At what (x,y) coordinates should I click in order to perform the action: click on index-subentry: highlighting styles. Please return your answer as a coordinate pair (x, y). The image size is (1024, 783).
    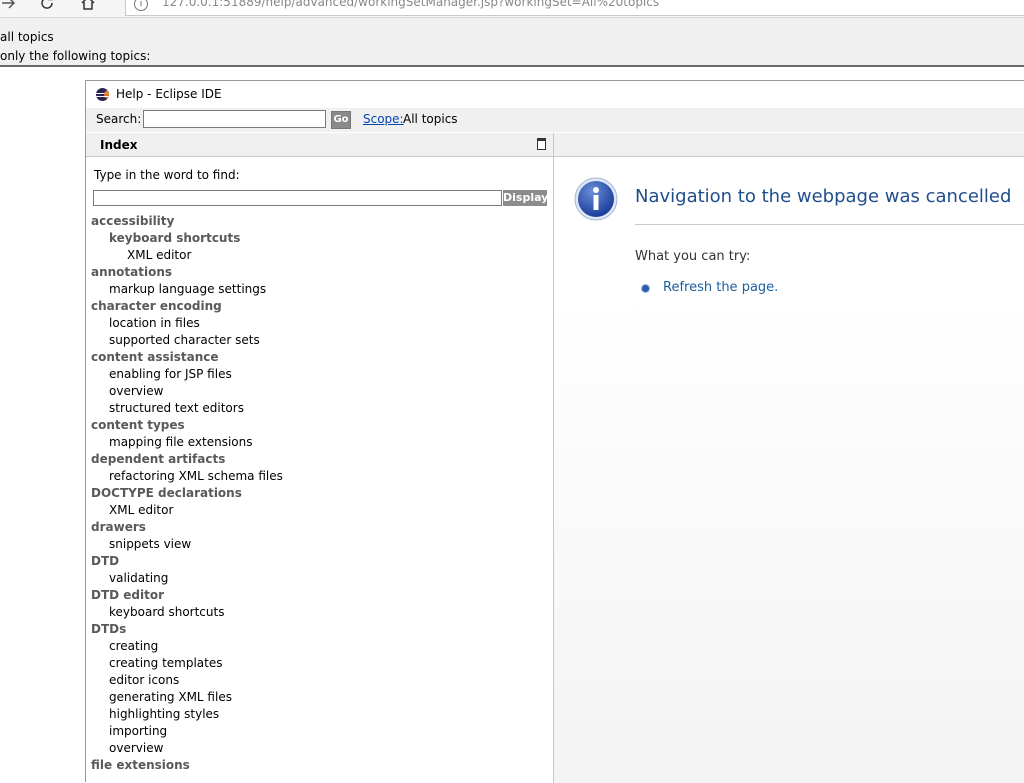
    Looking at the image, I should click on (318, 714).